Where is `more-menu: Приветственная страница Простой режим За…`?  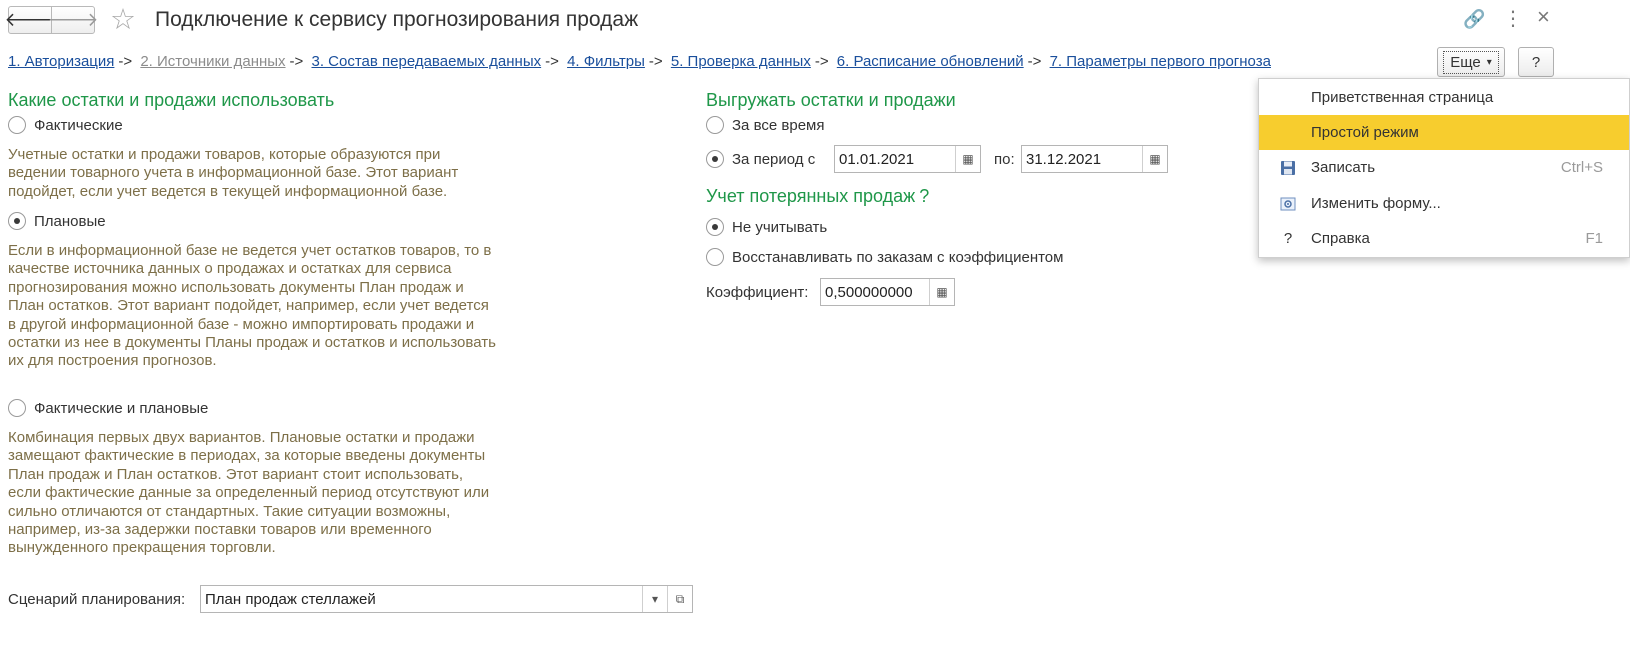
more-menu: Приветственная страница Простой режим За… is located at coordinates (1444, 168).